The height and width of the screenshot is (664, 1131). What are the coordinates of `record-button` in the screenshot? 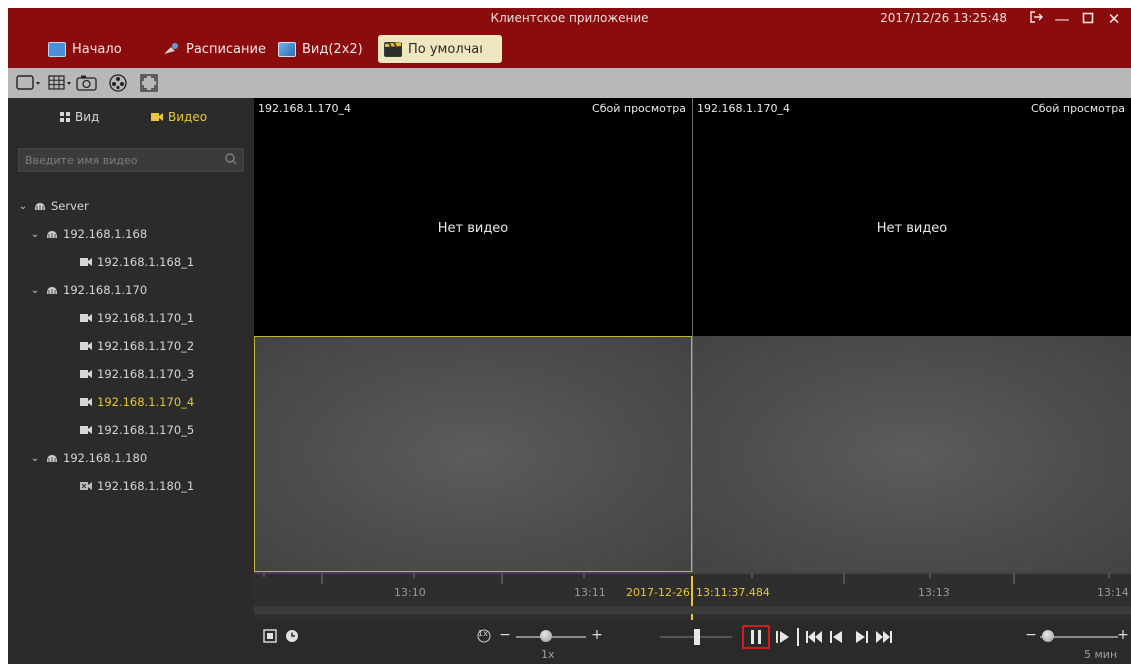 It's located at (118, 83).